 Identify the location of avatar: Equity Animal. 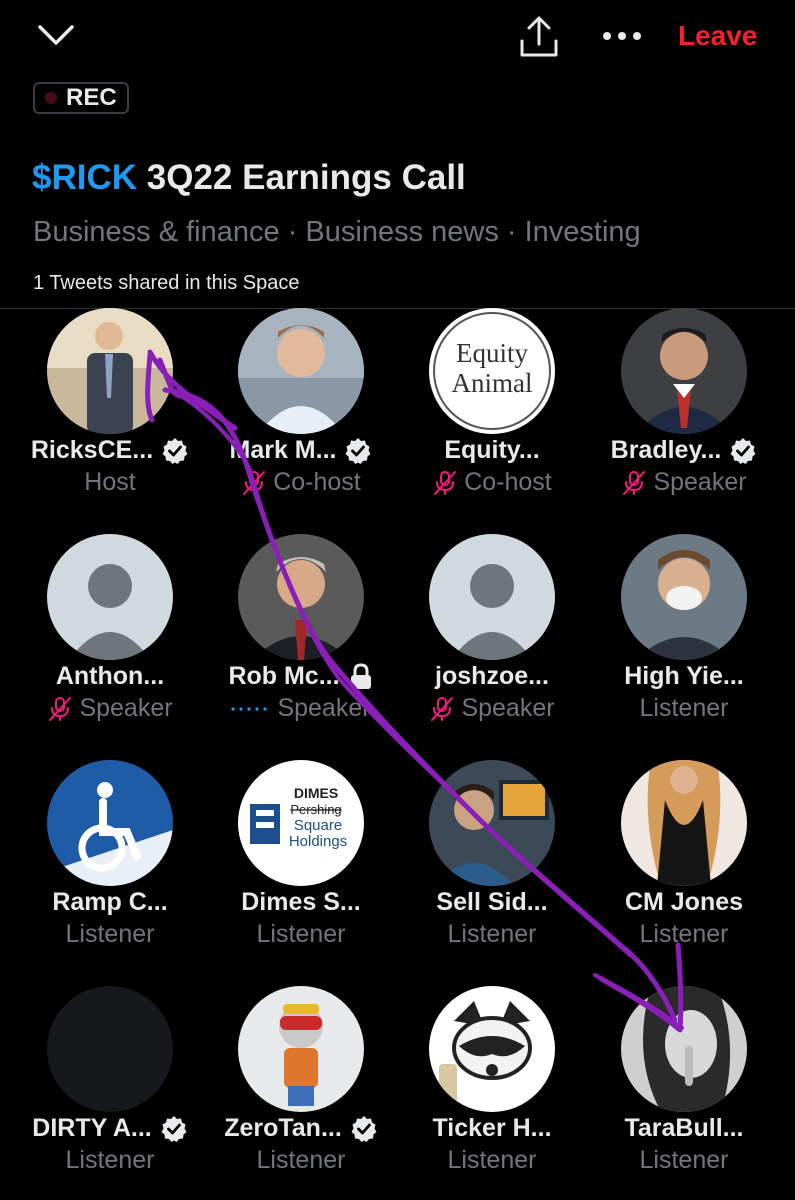
(492, 371).